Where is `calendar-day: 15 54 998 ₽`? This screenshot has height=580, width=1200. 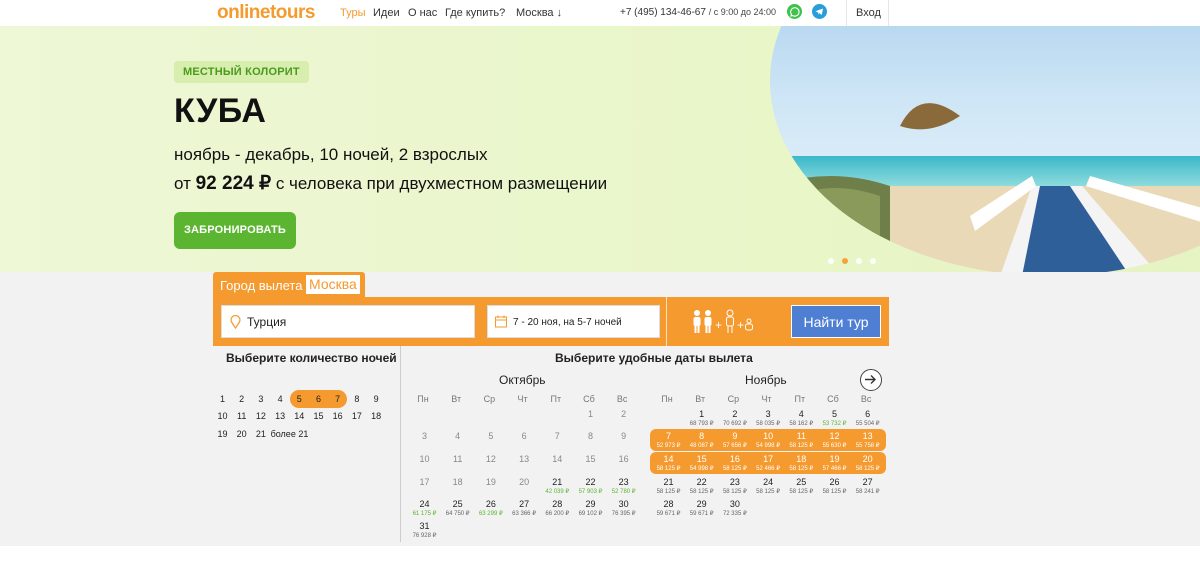 calendar-day: 15 54 998 ₽ is located at coordinates (701, 464).